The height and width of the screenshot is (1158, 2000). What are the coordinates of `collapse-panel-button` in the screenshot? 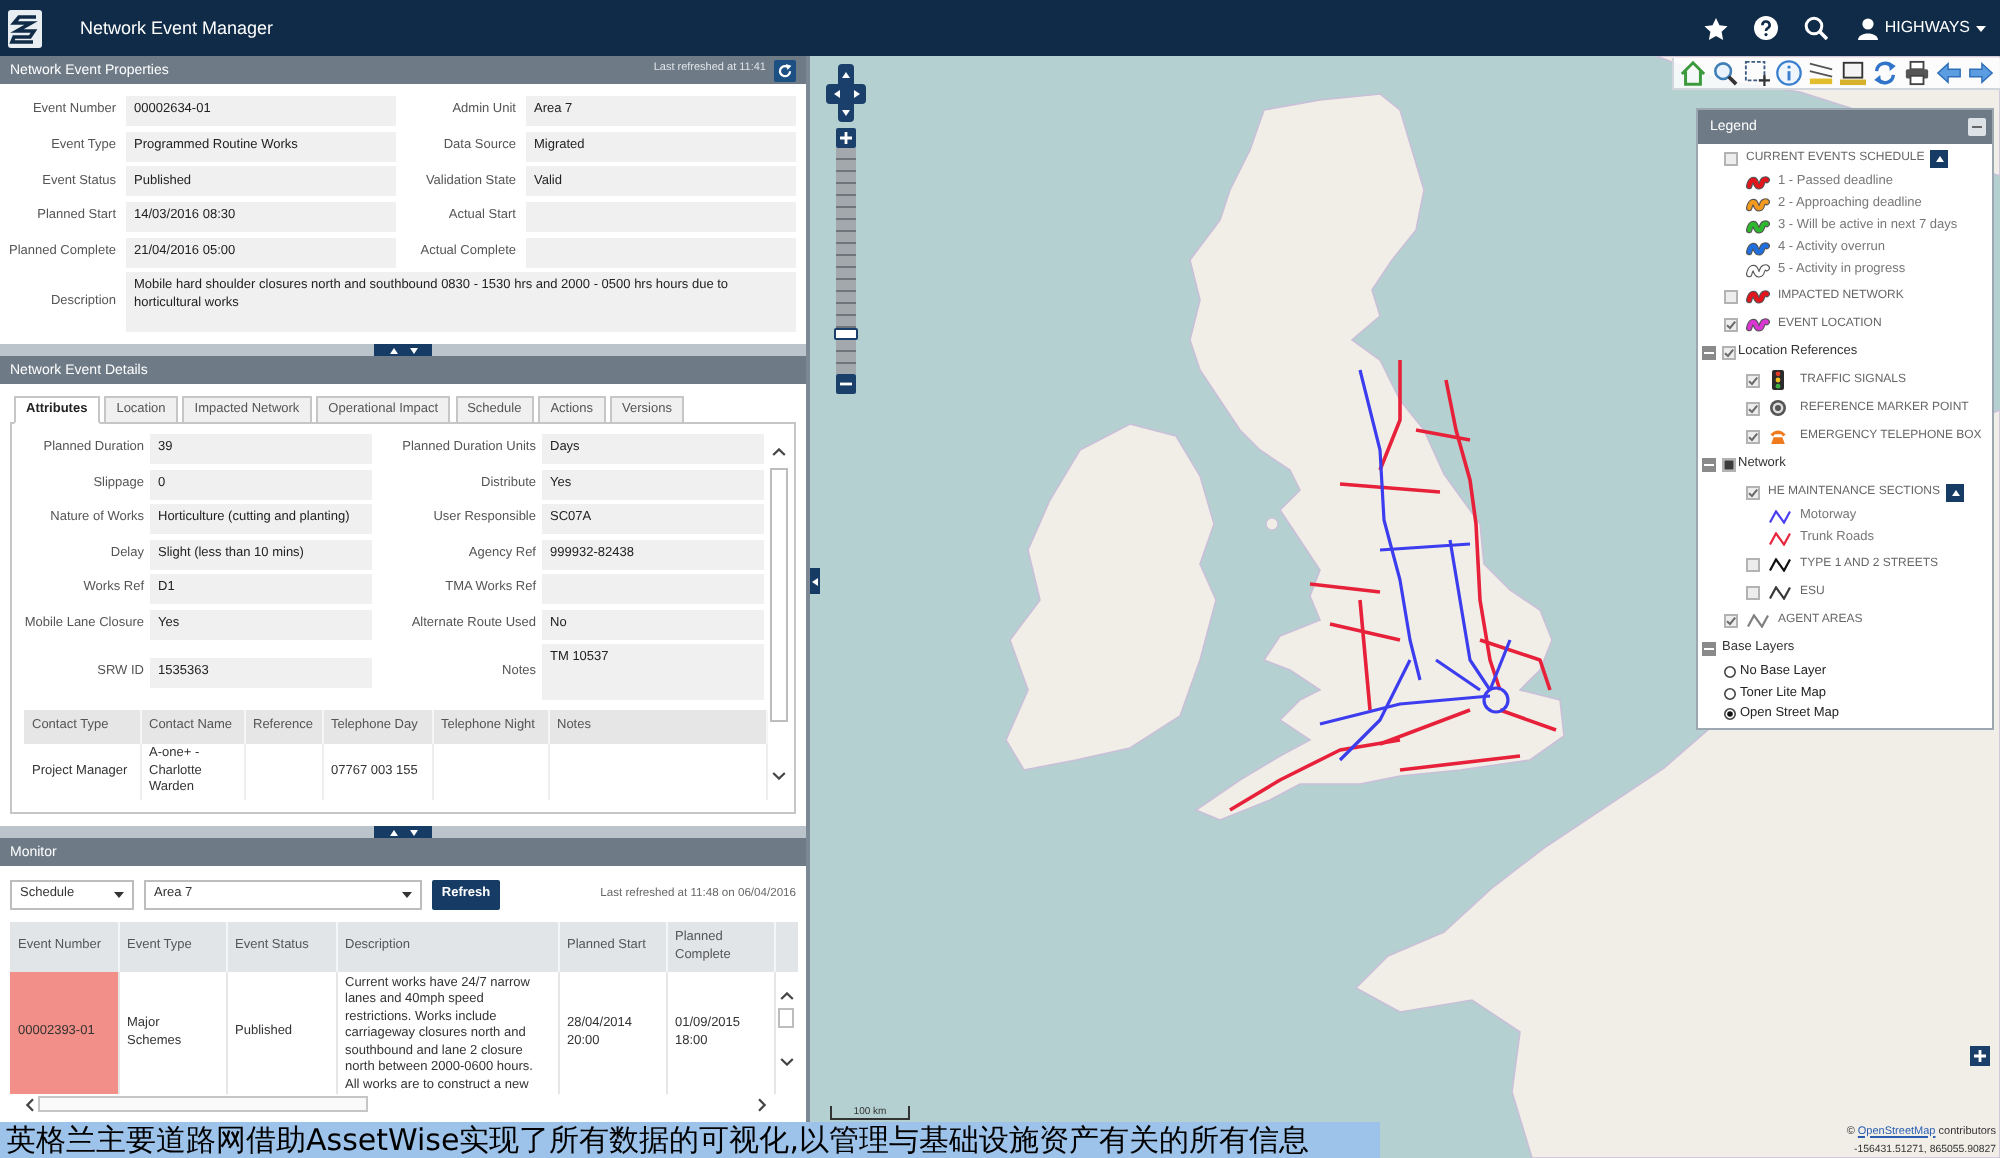 It's located at (815, 581).